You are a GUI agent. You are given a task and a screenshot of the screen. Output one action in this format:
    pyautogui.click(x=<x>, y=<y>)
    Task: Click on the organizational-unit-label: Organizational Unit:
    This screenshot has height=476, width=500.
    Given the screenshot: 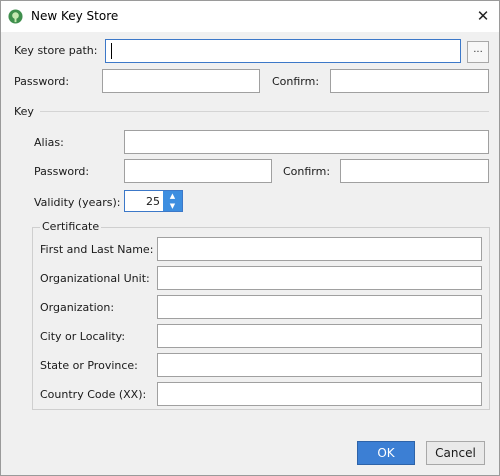 What is the action you would take?
    pyautogui.click(x=95, y=278)
    